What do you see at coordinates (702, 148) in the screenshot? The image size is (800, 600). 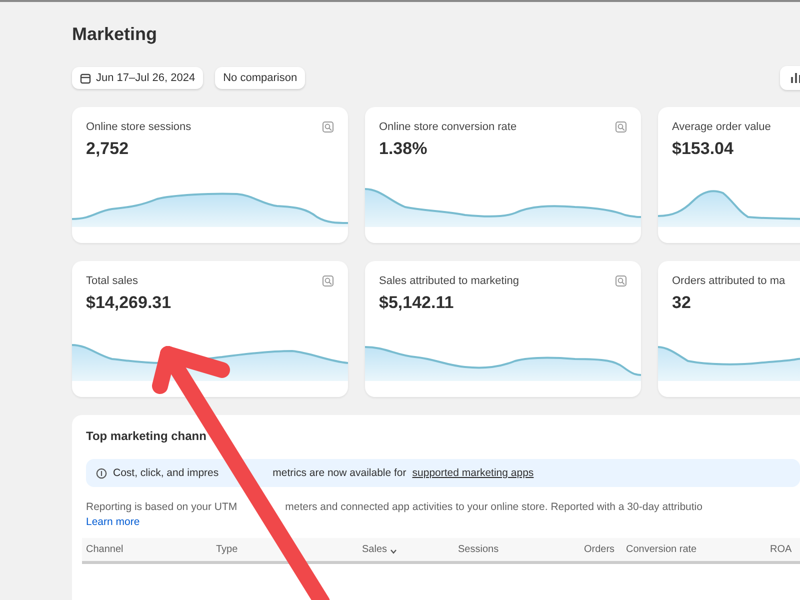 I see `metric-value: $153.04` at bounding box center [702, 148].